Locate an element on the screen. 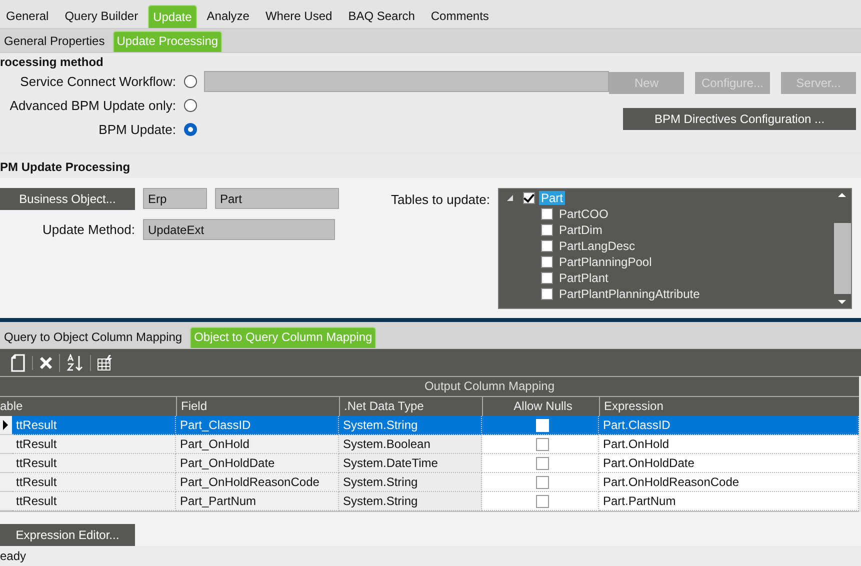  tree-item: PartDim is located at coordinates (580, 229).